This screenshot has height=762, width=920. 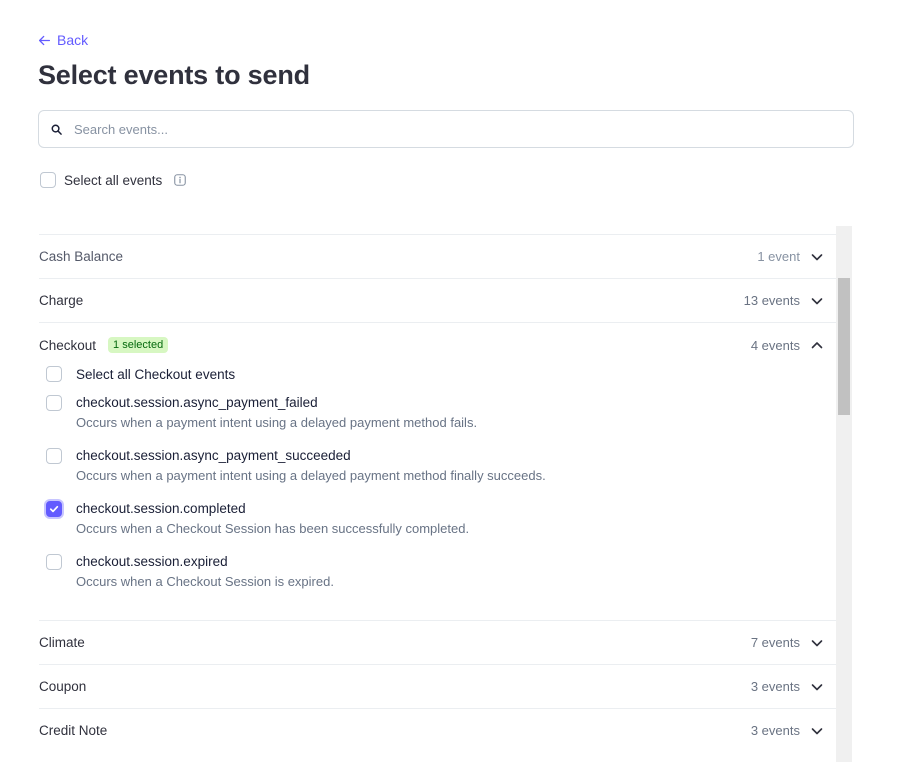 What do you see at coordinates (56, 129) in the screenshot?
I see `search-icon` at bounding box center [56, 129].